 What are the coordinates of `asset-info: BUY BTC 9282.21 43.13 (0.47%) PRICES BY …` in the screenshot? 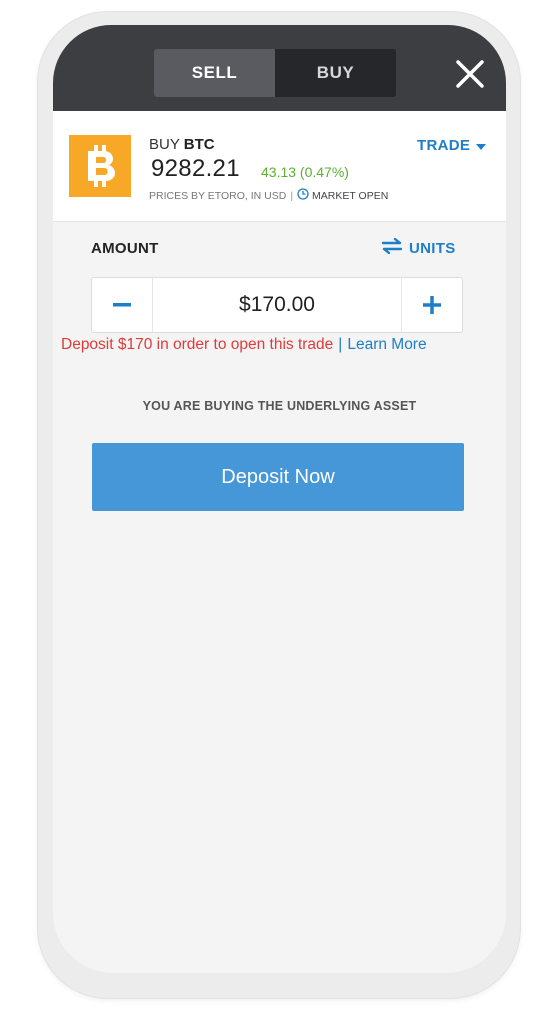 It's located at (279, 166).